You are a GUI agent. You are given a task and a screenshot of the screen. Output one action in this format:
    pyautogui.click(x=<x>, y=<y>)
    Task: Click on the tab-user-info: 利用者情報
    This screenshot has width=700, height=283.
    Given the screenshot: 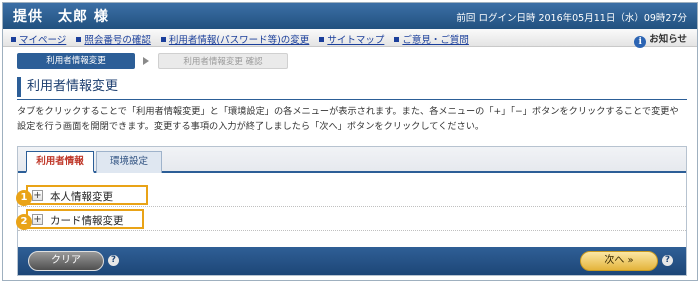 What is the action you would take?
    pyautogui.click(x=60, y=162)
    